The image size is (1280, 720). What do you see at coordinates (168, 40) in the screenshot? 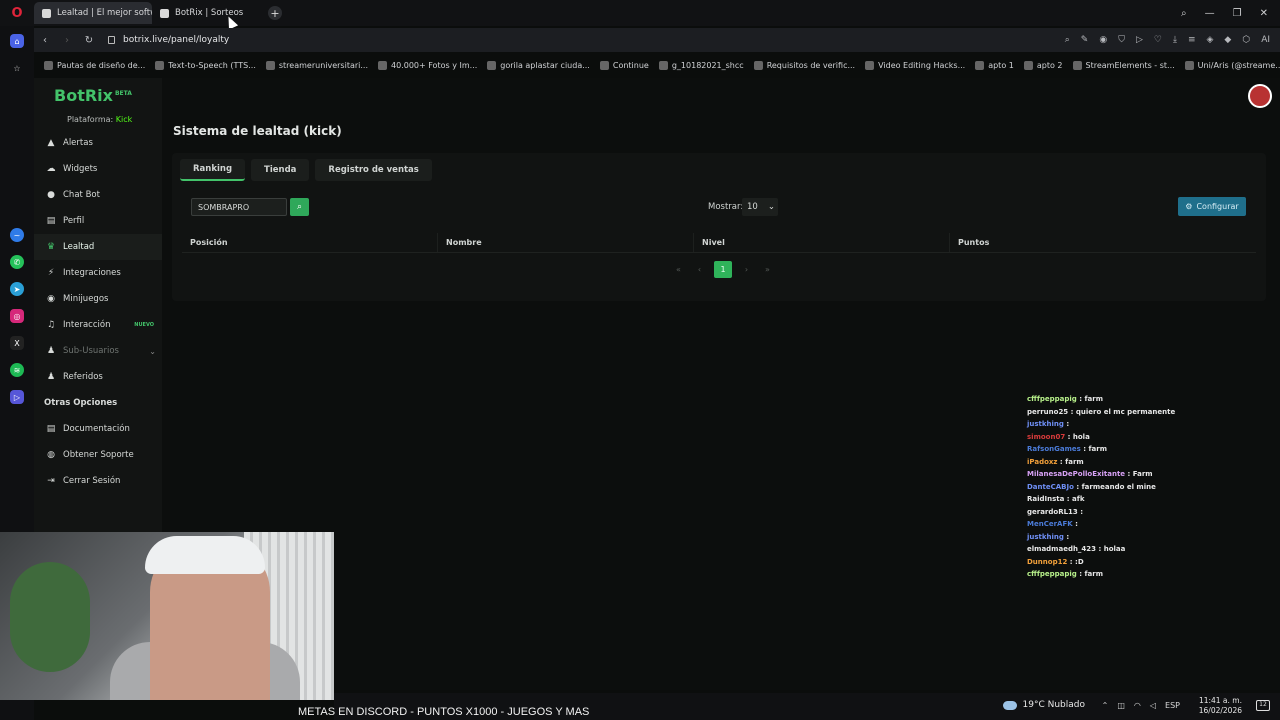
I see `url-field: botrix.live/panel/loyalty` at bounding box center [168, 40].